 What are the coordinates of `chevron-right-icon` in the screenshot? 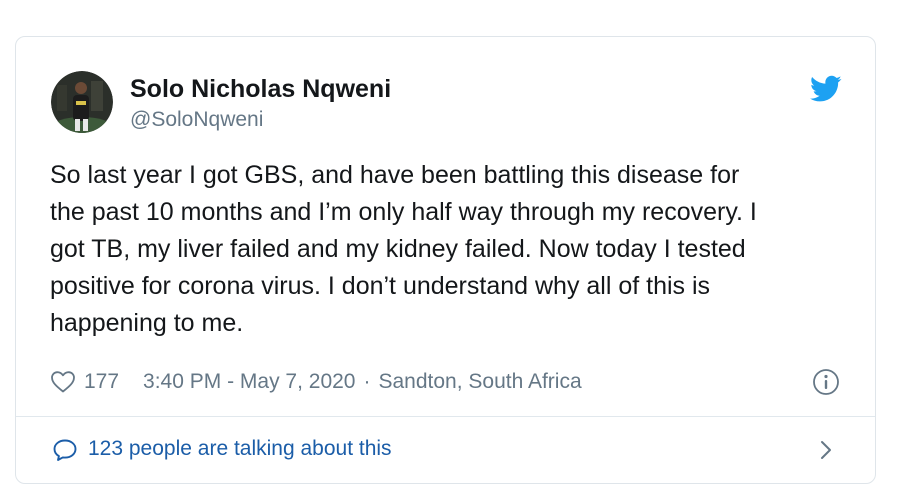 It's located at (826, 450).